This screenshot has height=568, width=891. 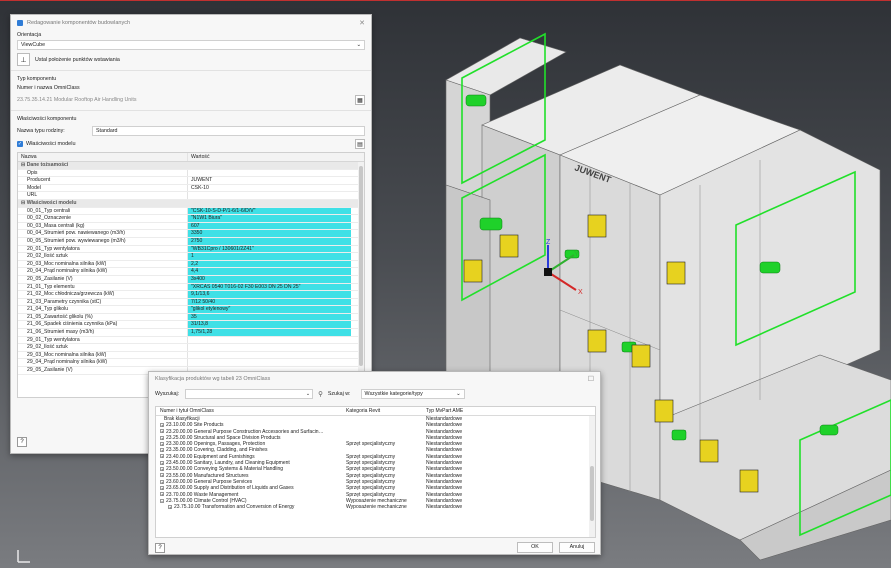 I want to click on property-value: 1,75/1,28, so click(x=269, y=332).